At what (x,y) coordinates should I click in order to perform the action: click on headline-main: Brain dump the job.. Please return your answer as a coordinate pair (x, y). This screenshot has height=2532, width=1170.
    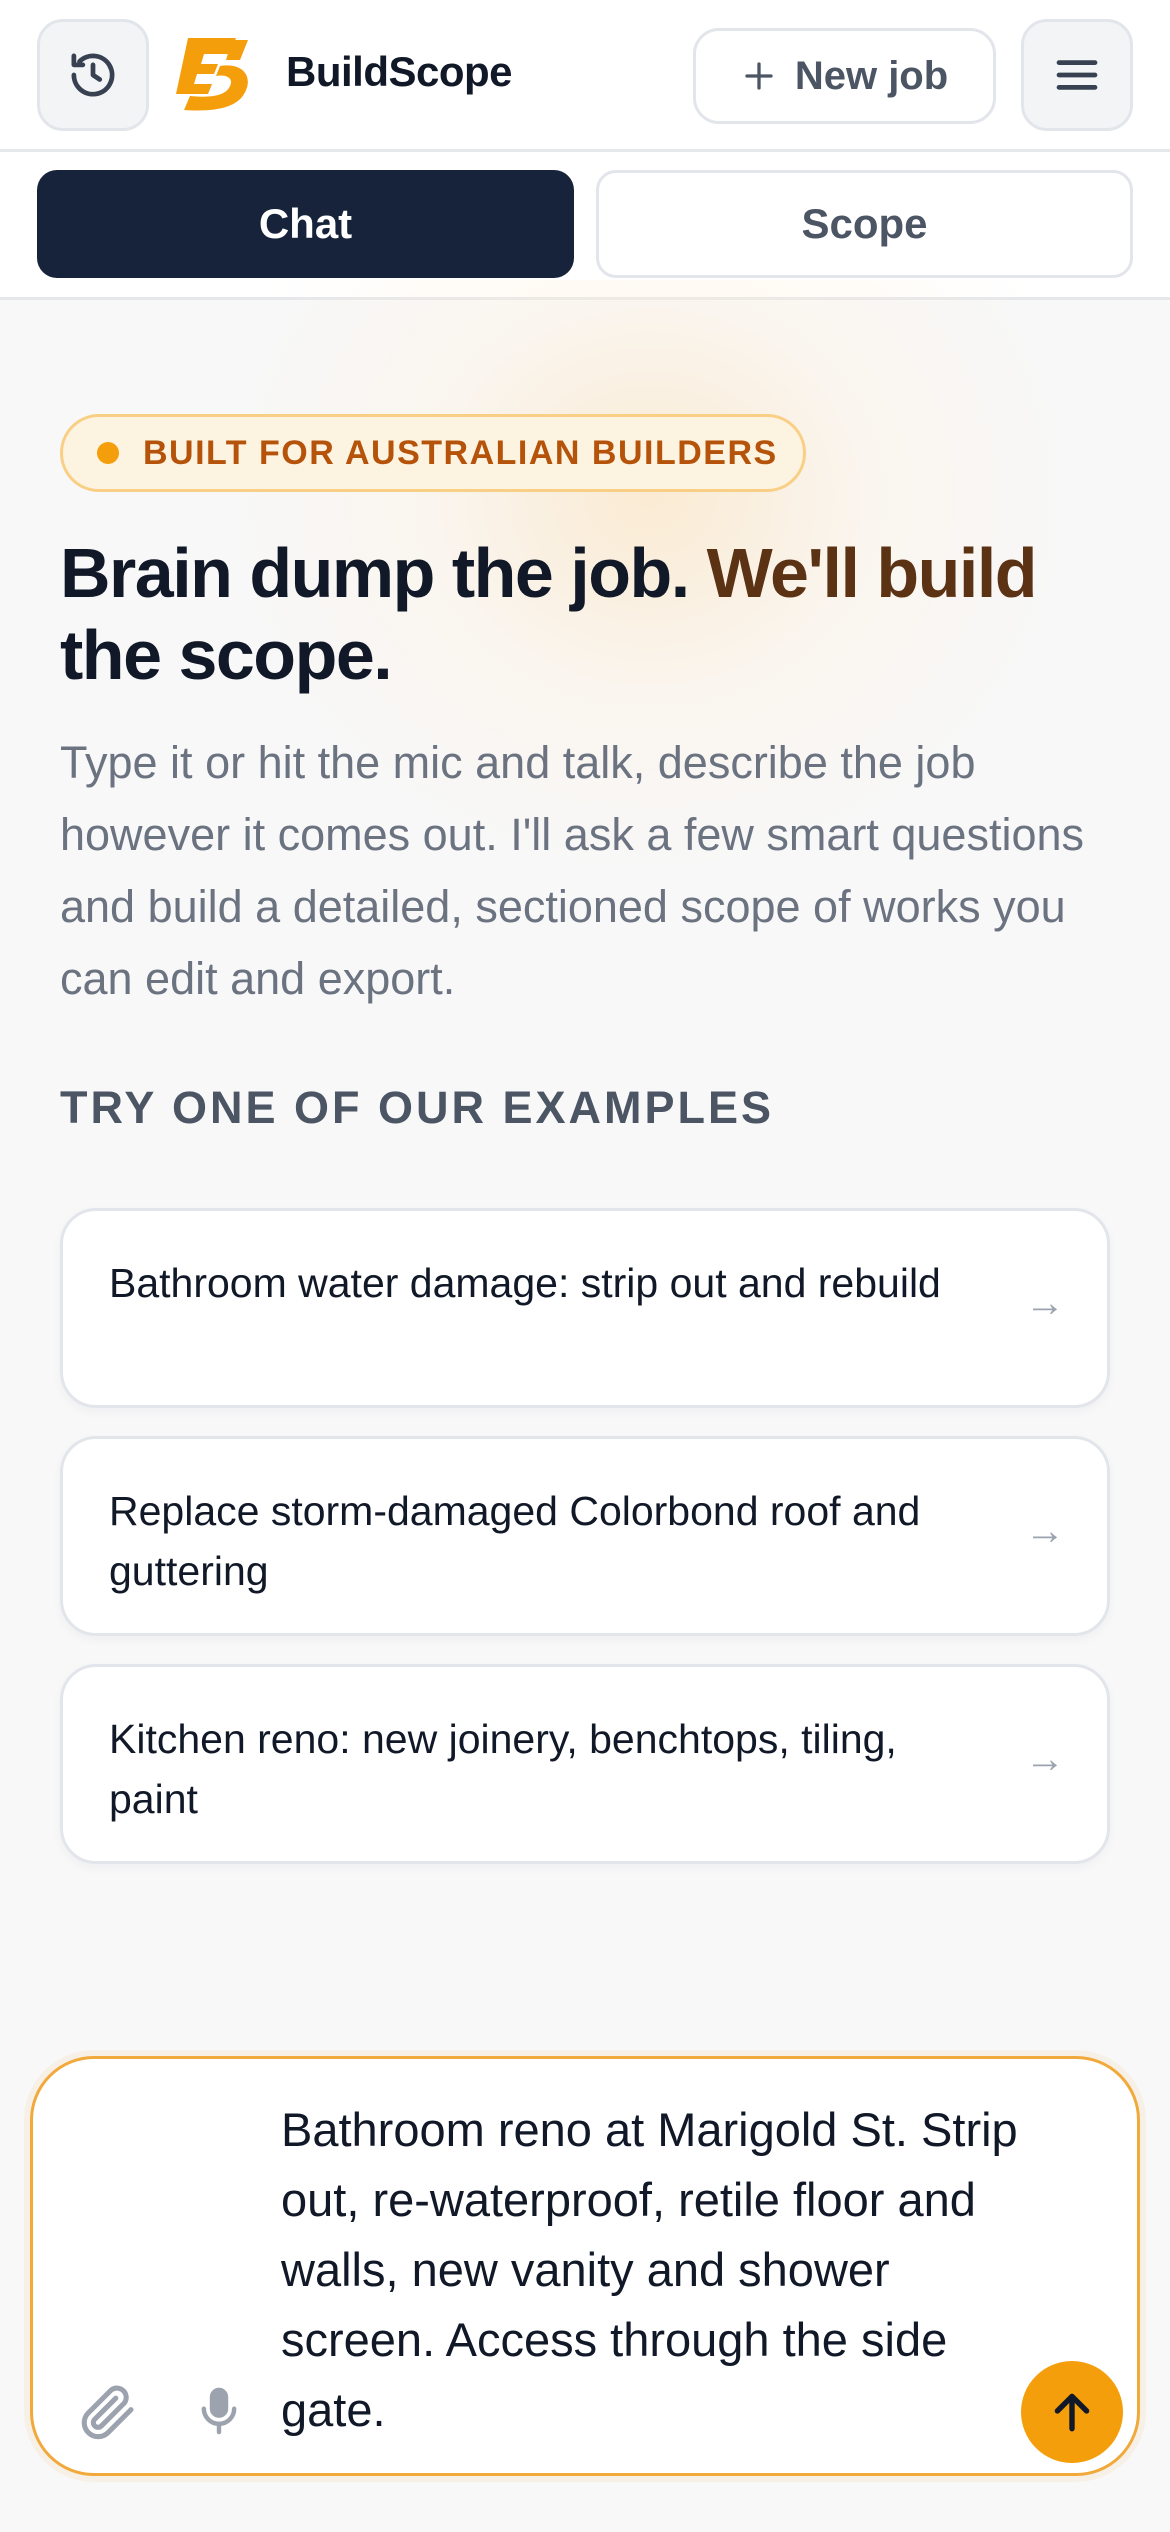
    Looking at the image, I should click on (375, 573).